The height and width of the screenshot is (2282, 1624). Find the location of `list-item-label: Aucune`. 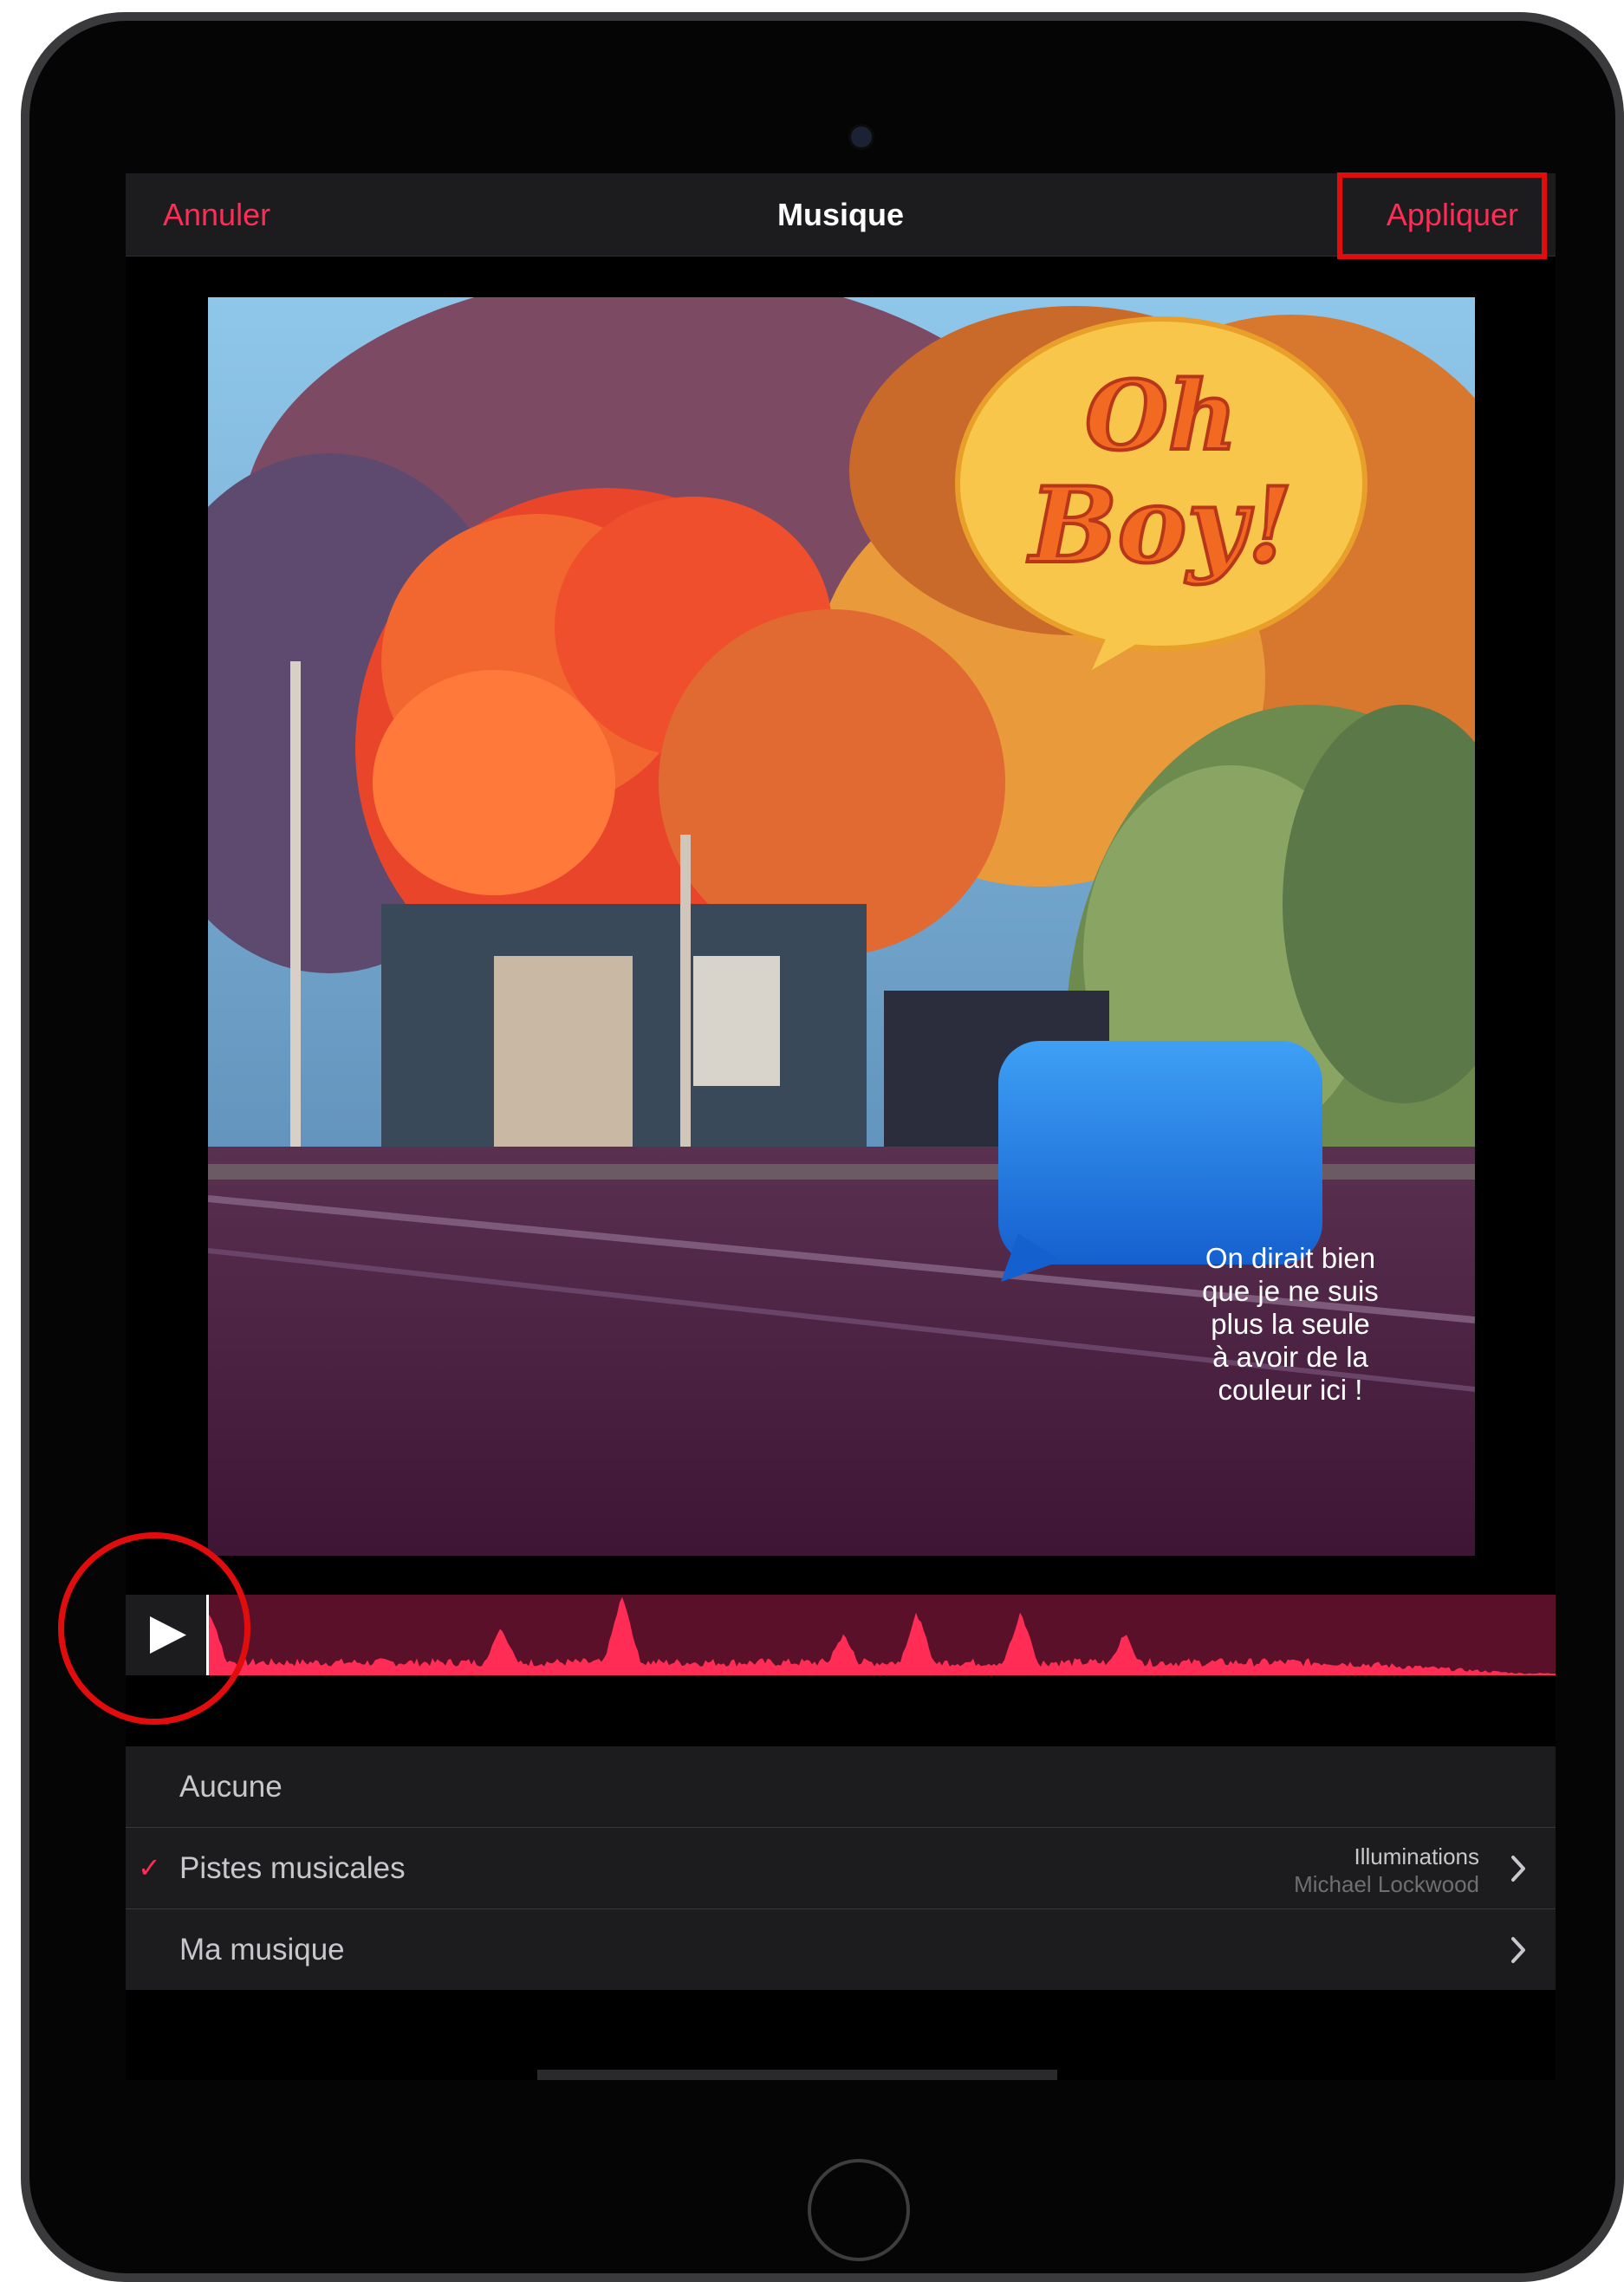

list-item-label: Aucune is located at coordinates (231, 1787).